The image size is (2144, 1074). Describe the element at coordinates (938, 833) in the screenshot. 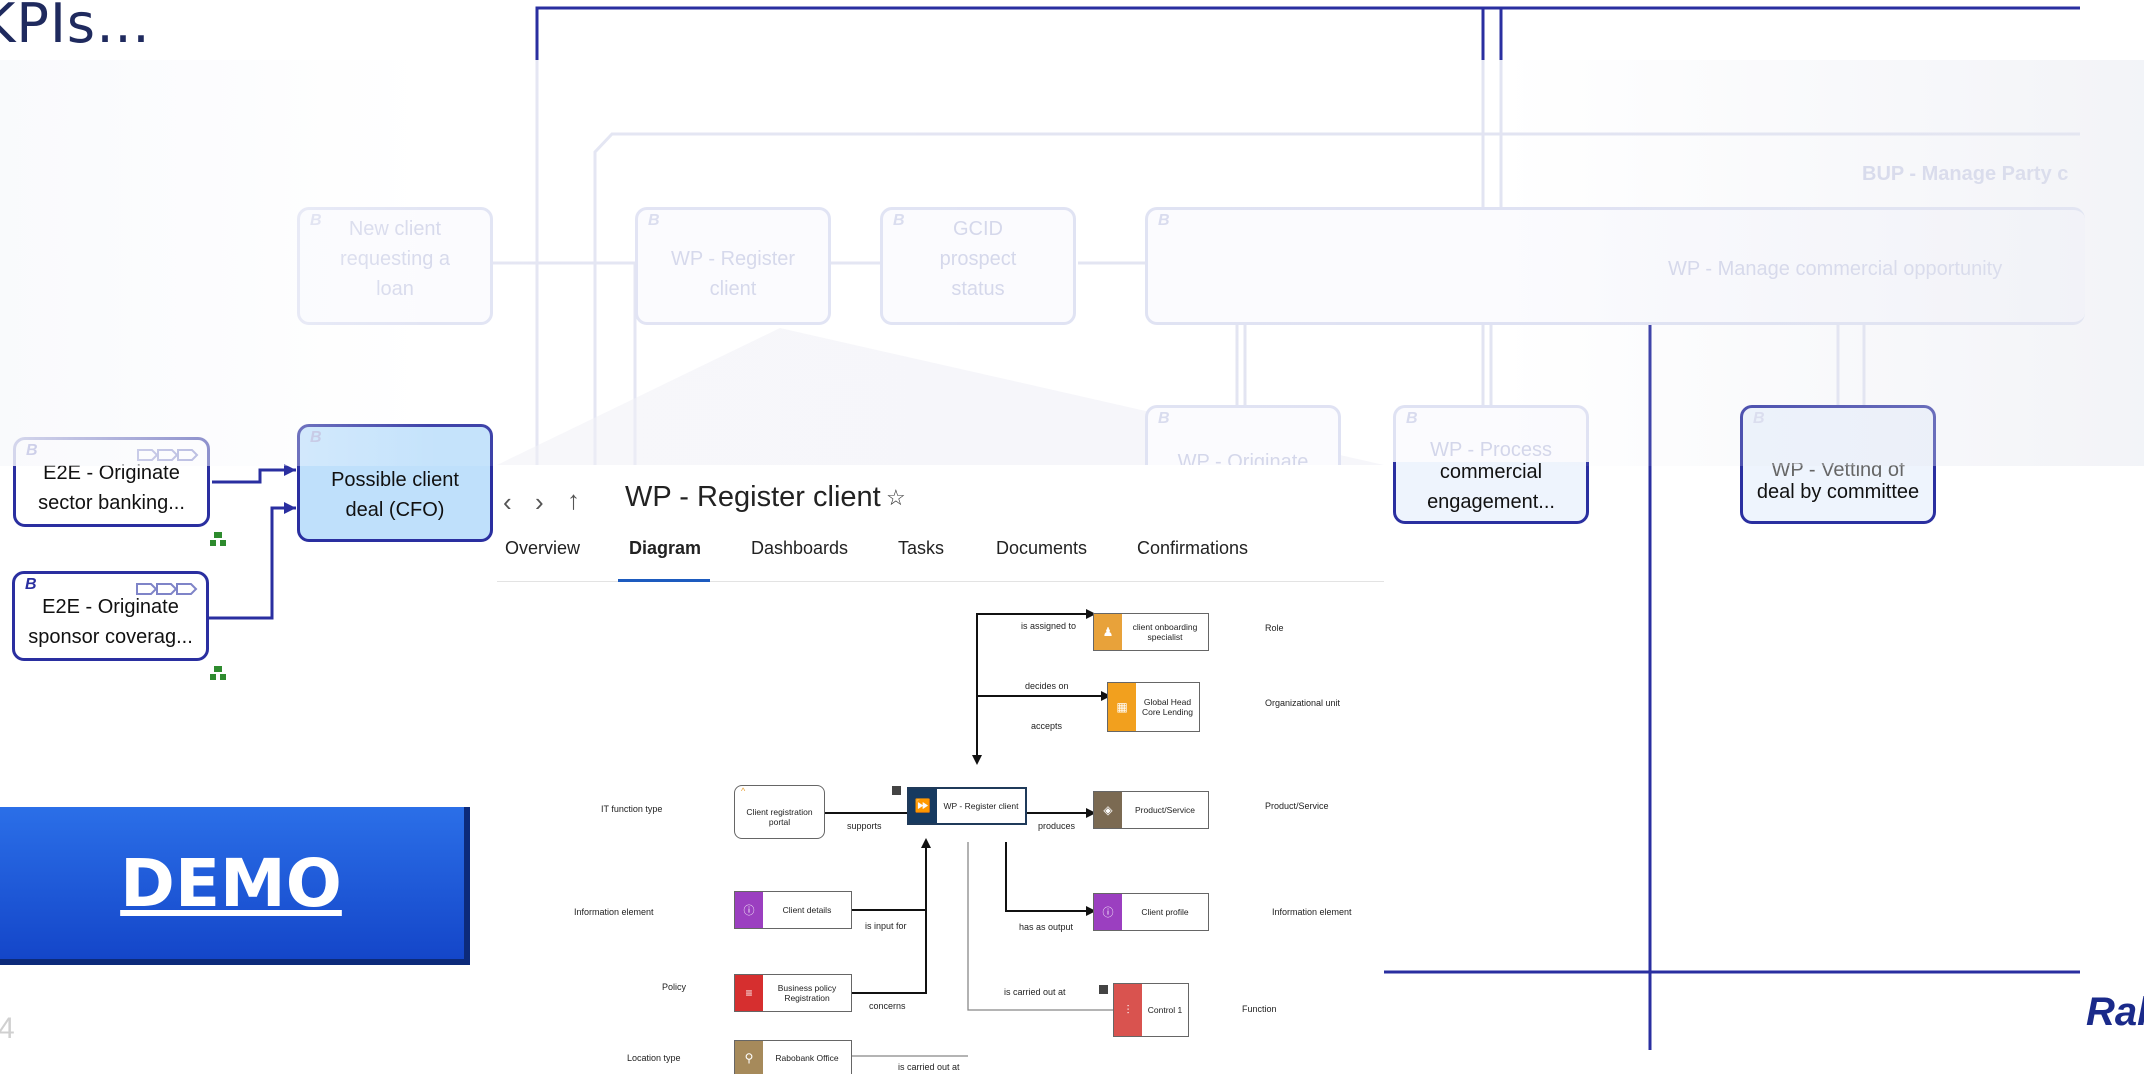

I see `relationship-diagram-lines` at that location.